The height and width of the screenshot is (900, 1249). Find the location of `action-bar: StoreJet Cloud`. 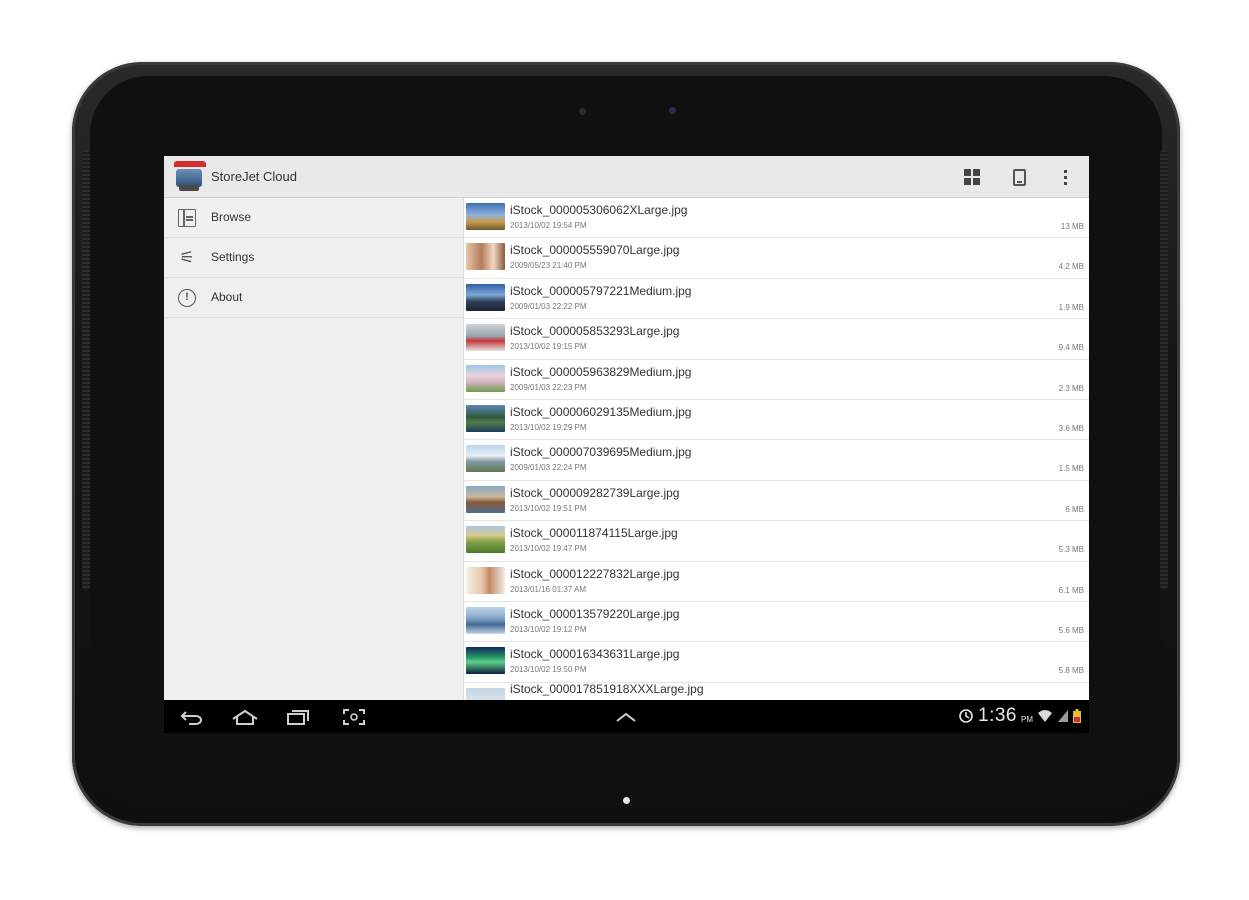

action-bar: StoreJet Cloud is located at coordinates (626, 177).